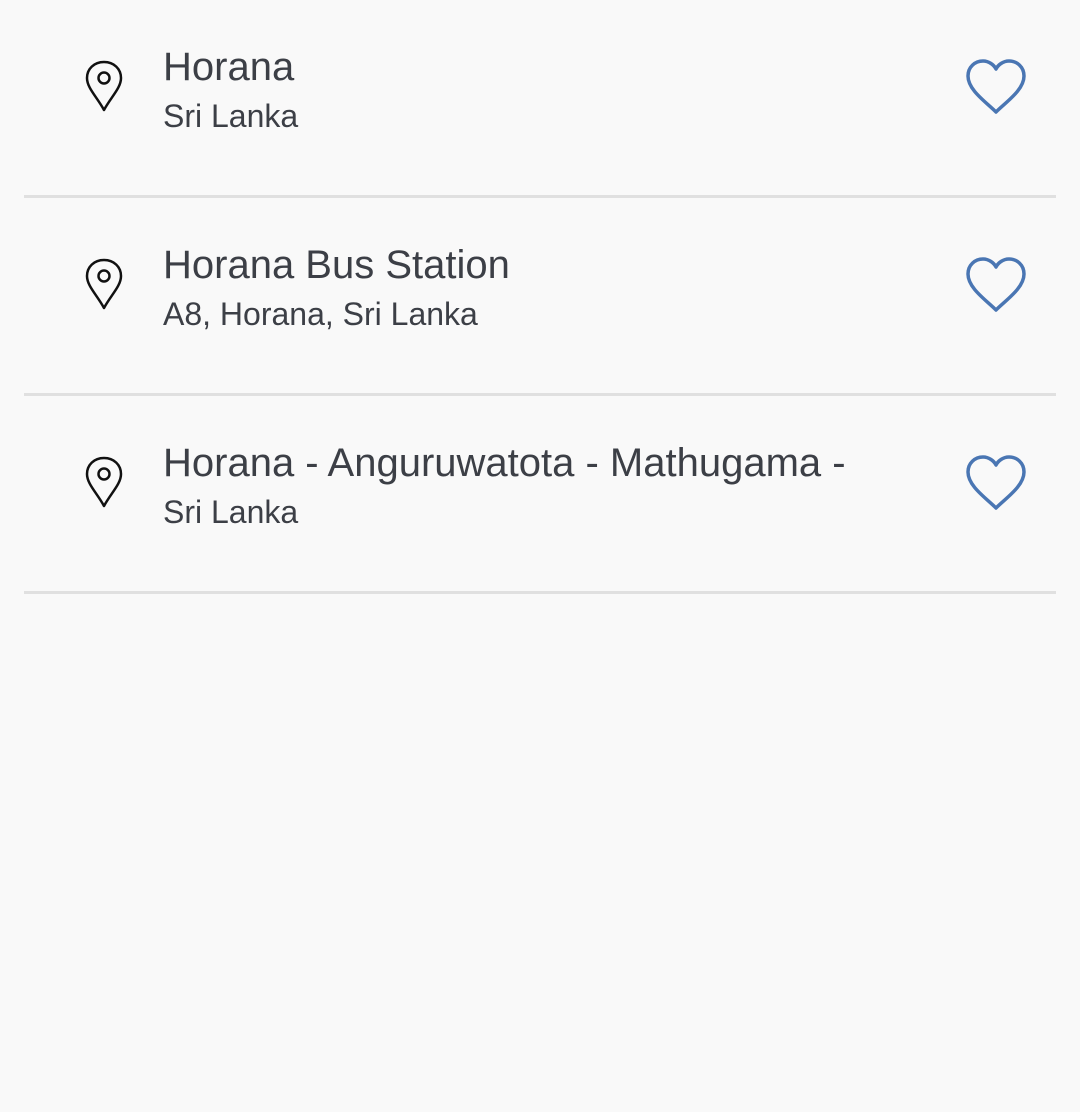 This screenshot has width=1080, height=1112. I want to click on place-title: Horana, so click(229, 67).